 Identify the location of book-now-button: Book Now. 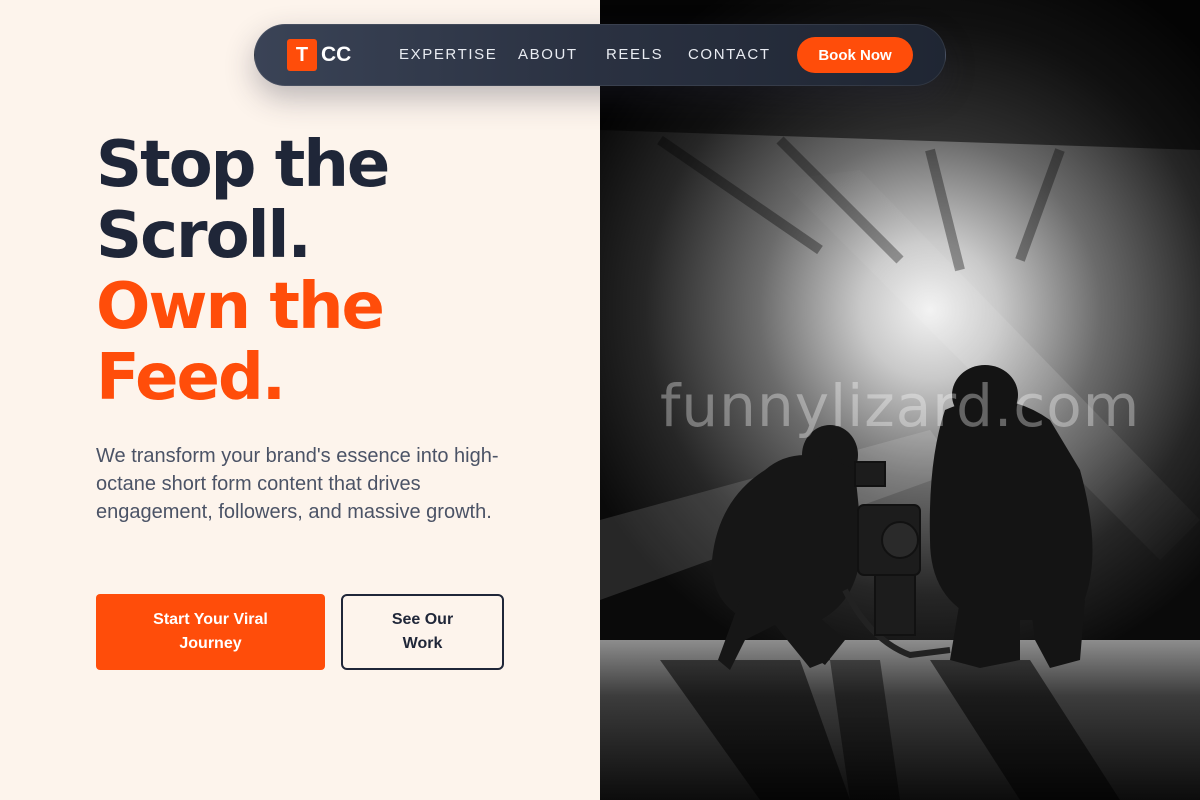
(855, 55).